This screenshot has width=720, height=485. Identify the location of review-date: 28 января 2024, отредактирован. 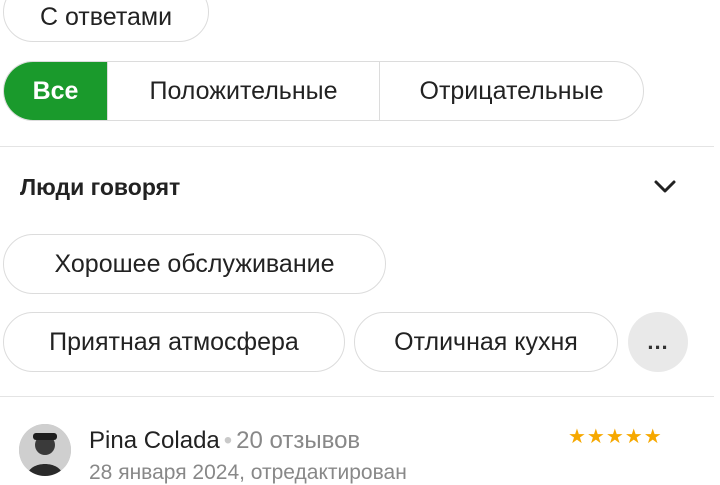
(248, 472).